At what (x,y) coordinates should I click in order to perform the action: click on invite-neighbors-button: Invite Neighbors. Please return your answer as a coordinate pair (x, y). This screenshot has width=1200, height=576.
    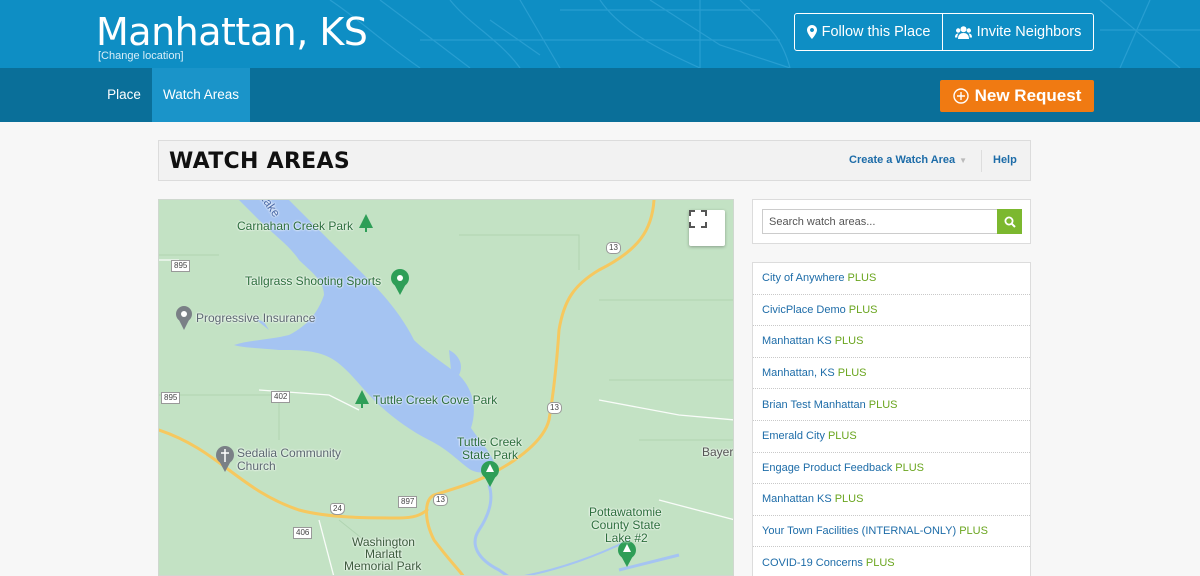
    Looking at the image, I should click on (1018, 32).